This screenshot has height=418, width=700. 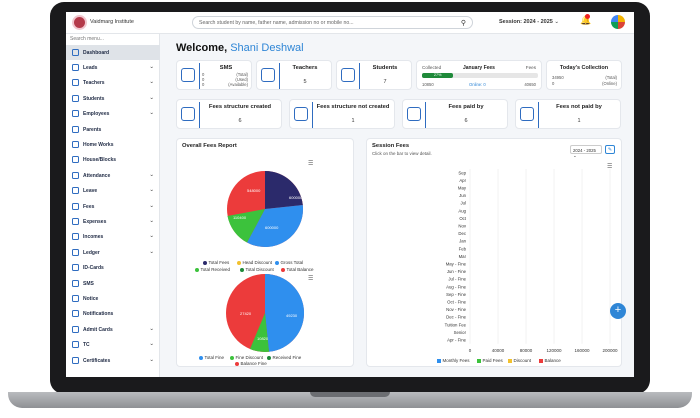 I want to click on add-button: +, so click(x=618, y=311).